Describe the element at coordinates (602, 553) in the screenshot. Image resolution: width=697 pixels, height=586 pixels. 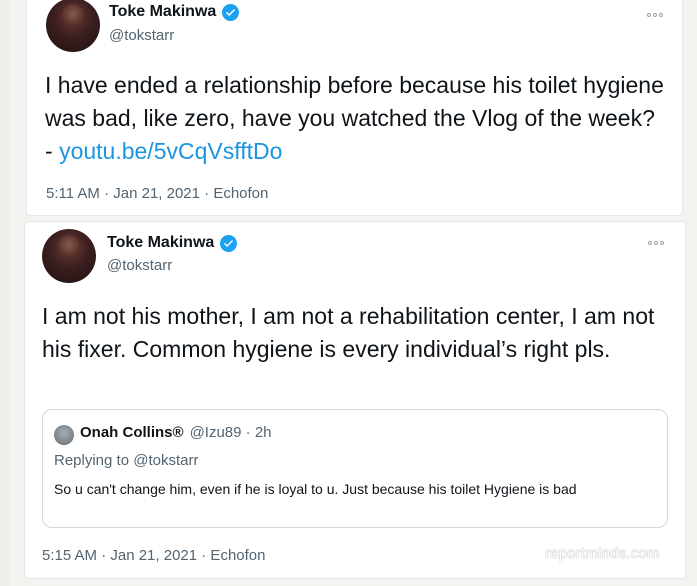
I see `watermark: reportminds.com` at that location.